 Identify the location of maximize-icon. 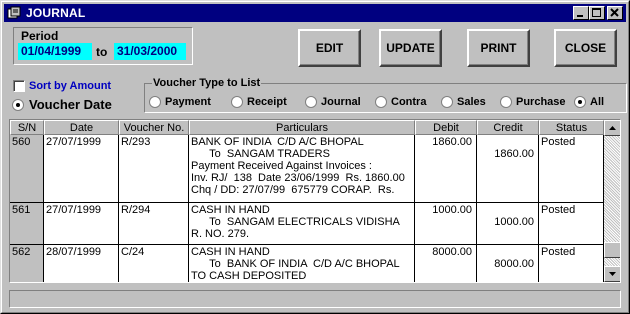
(596, 12).